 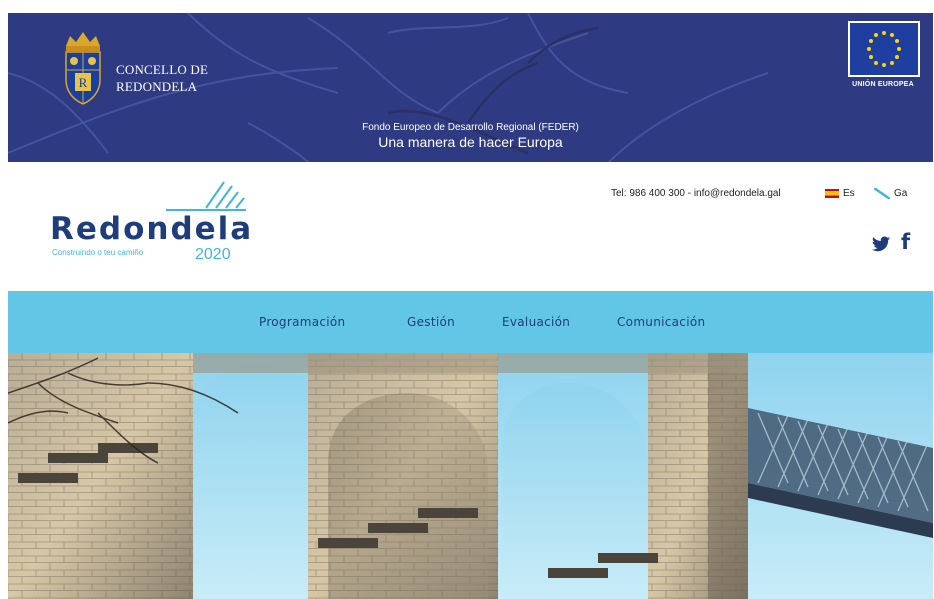 What do you see at coordinates (840, 193) in the screenshot?
I see `language-es-link: Es` at bounding box center [840, 193].